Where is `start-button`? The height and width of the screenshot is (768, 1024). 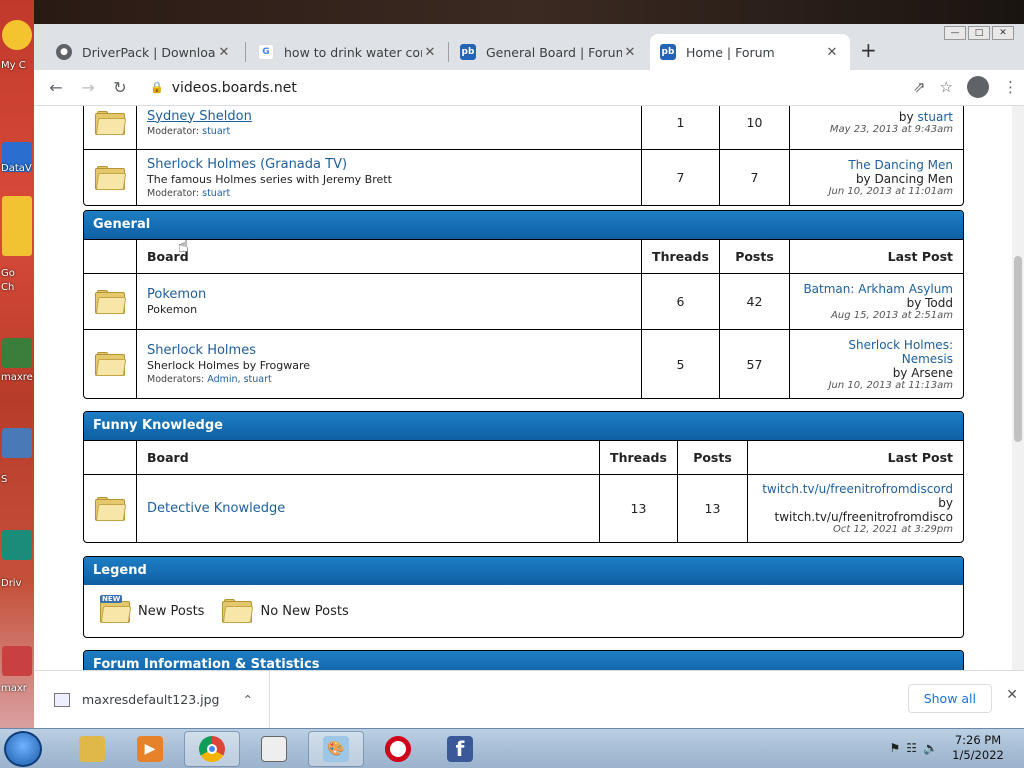 start-button is located at coordinates (23, 749).